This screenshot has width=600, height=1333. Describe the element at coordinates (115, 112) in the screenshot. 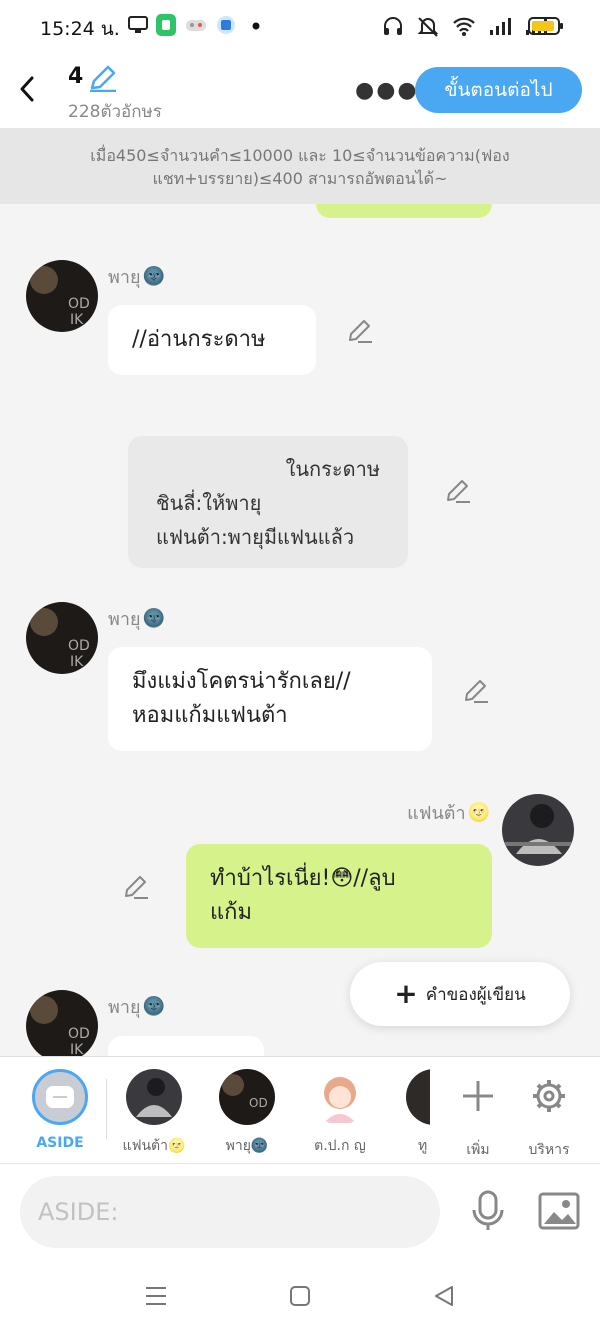

I see `char-count: 228ตัวอักษร` at that location.